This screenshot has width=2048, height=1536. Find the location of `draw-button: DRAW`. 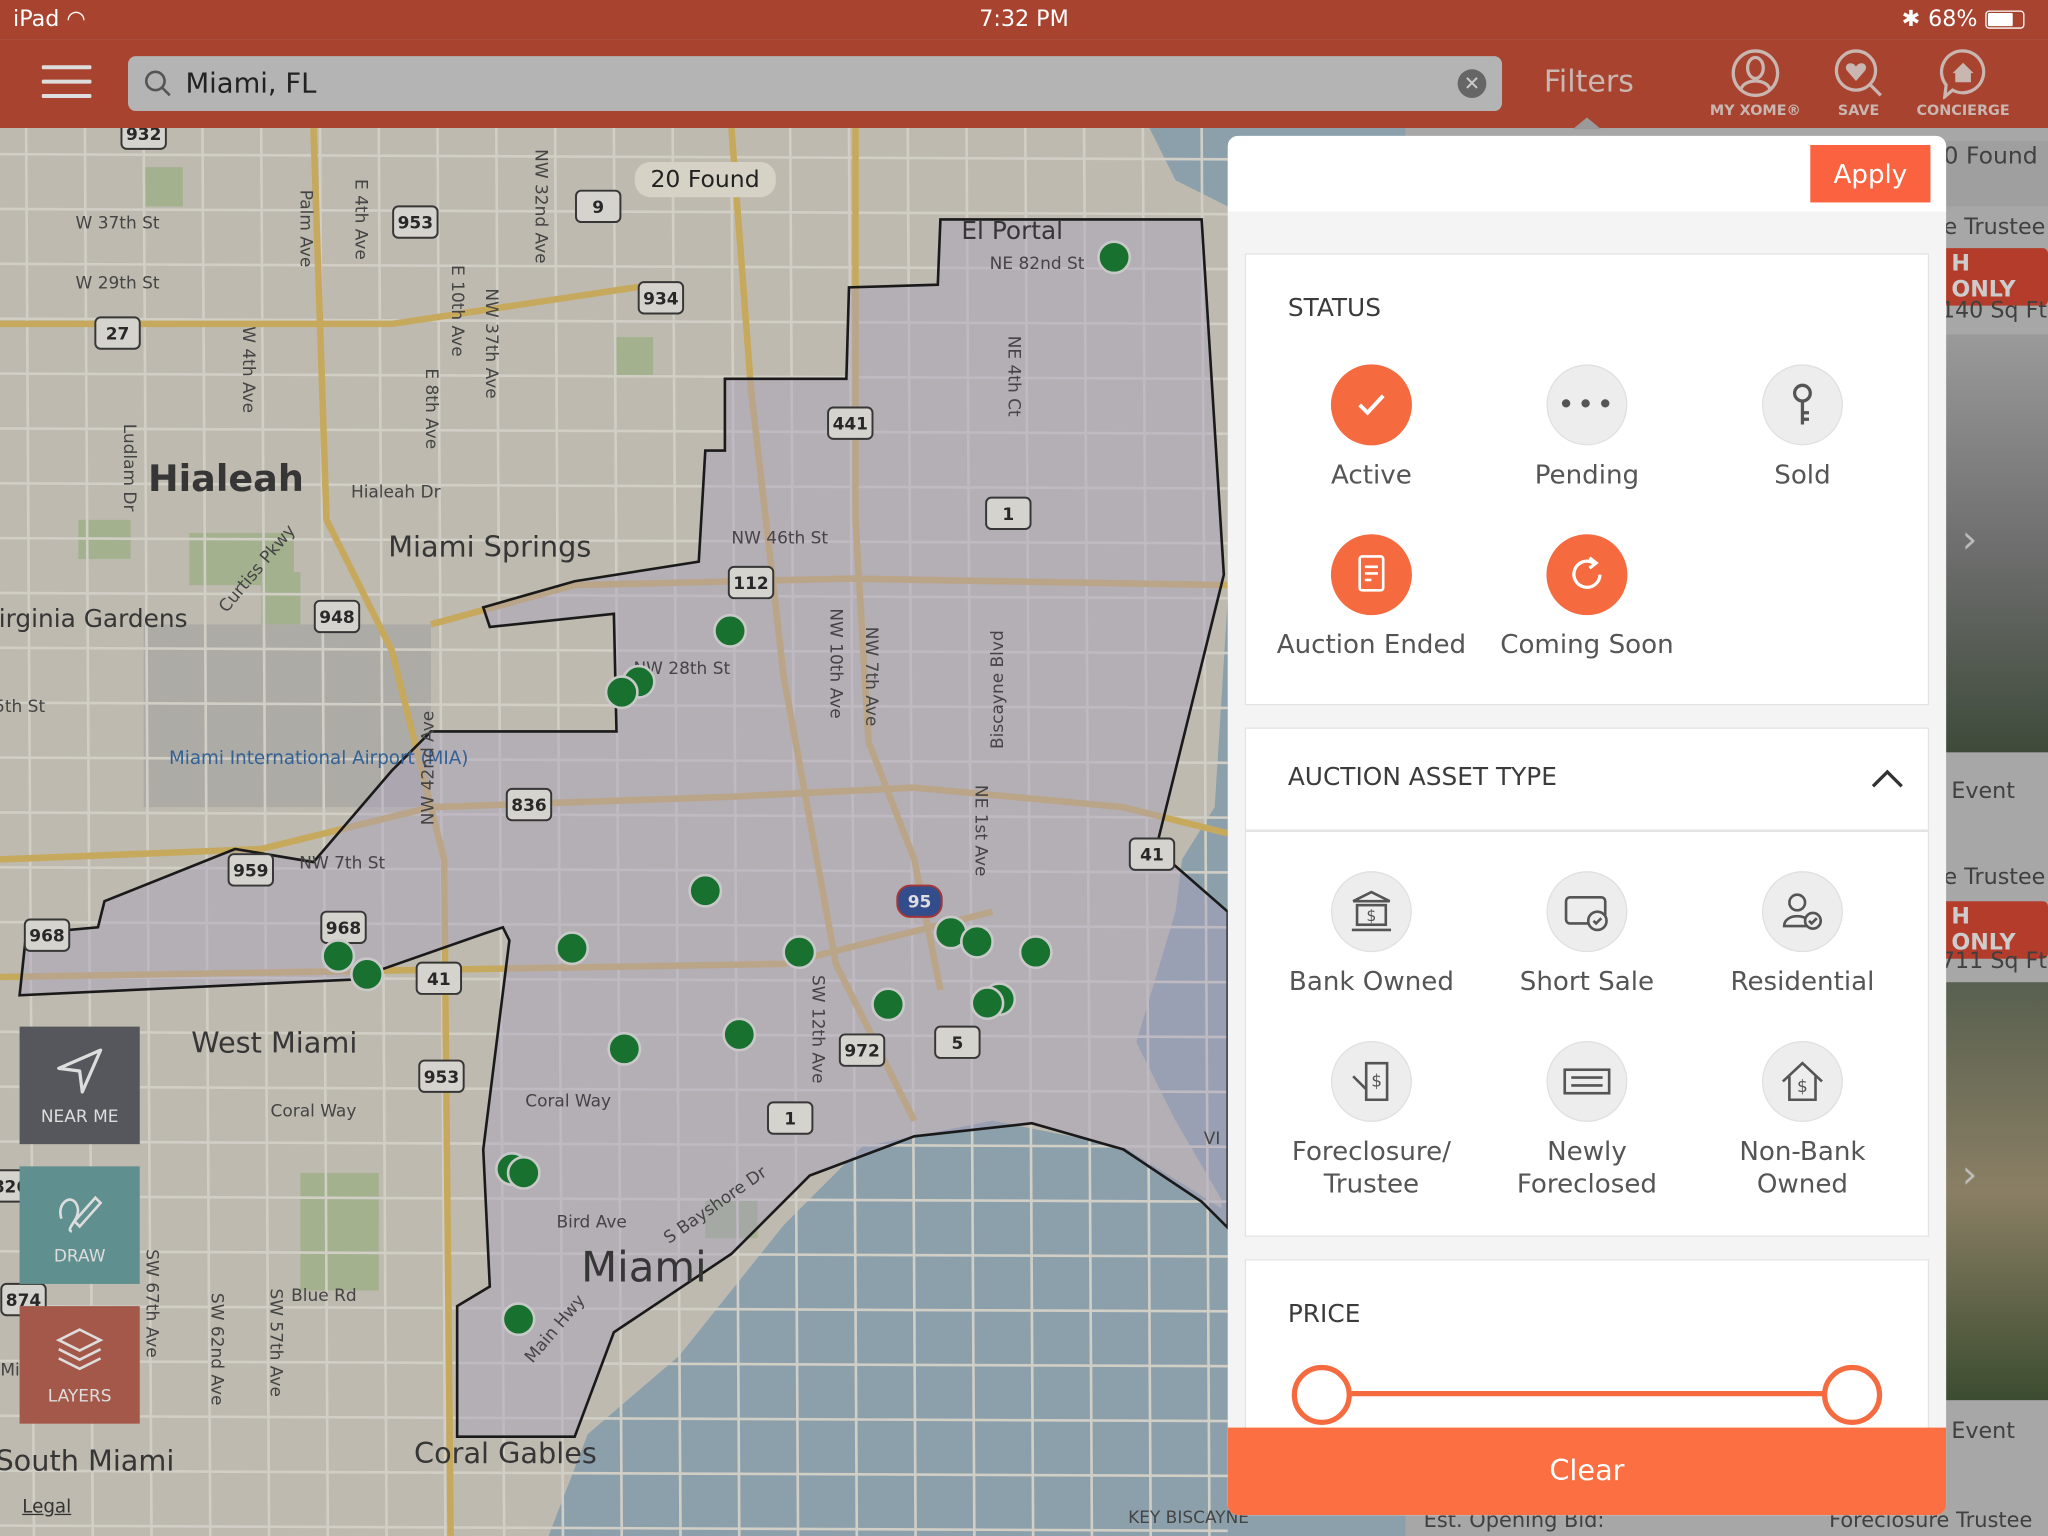

draw-button: DRAW is located at coordinates (79, 1225).